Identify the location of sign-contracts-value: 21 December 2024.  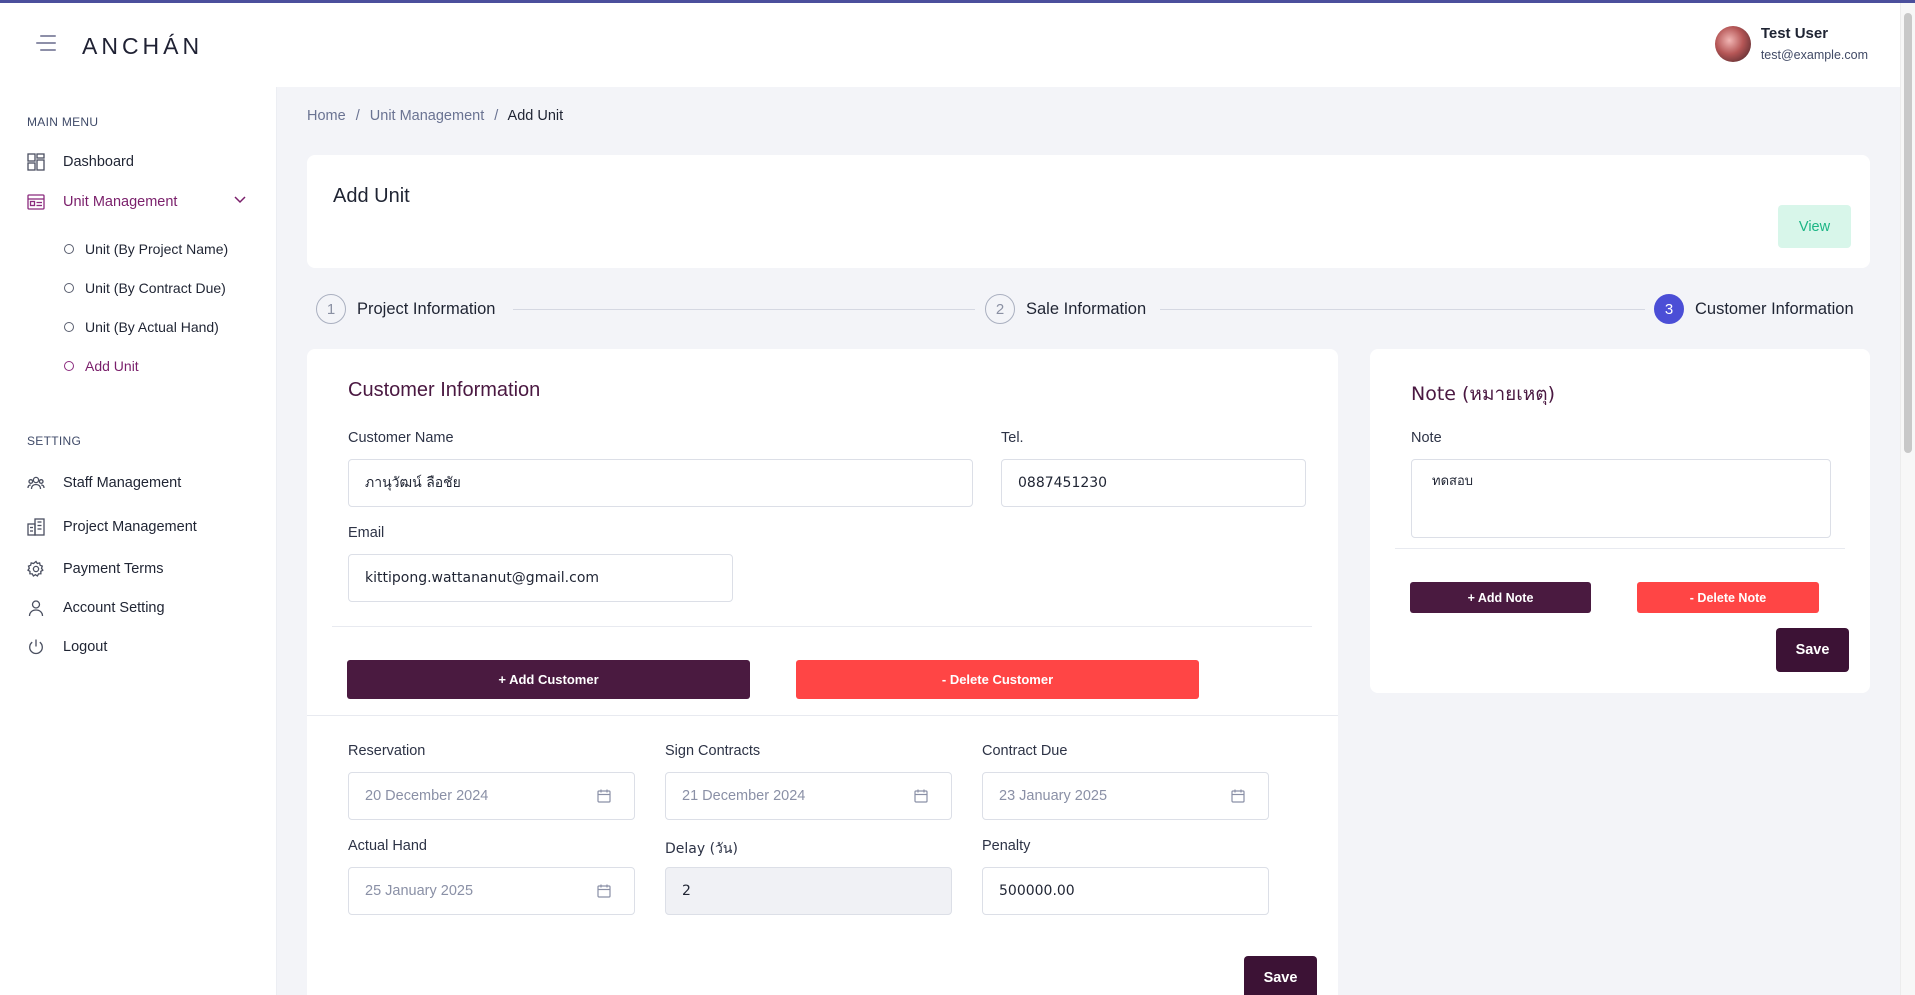
(744, 796).